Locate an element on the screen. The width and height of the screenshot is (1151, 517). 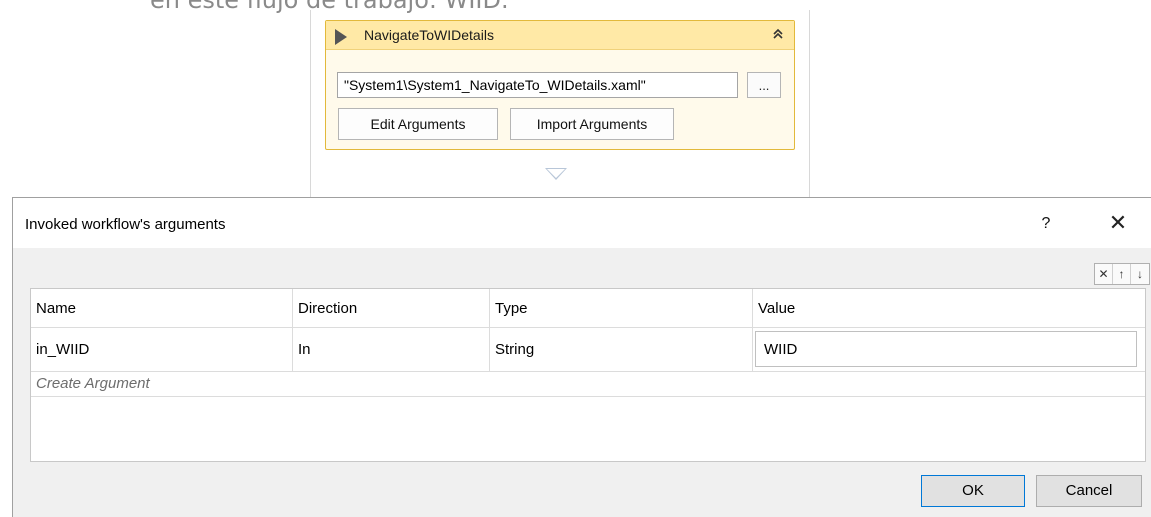
table-row: in_WIID In String is located at coordinates (588, 349).